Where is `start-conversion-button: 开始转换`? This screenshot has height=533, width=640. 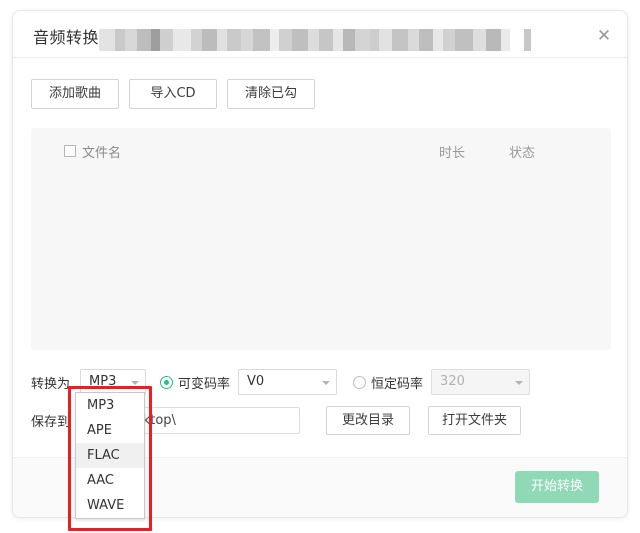 start-conversion-button: 开始转换 is located at coordinates (557, 487).